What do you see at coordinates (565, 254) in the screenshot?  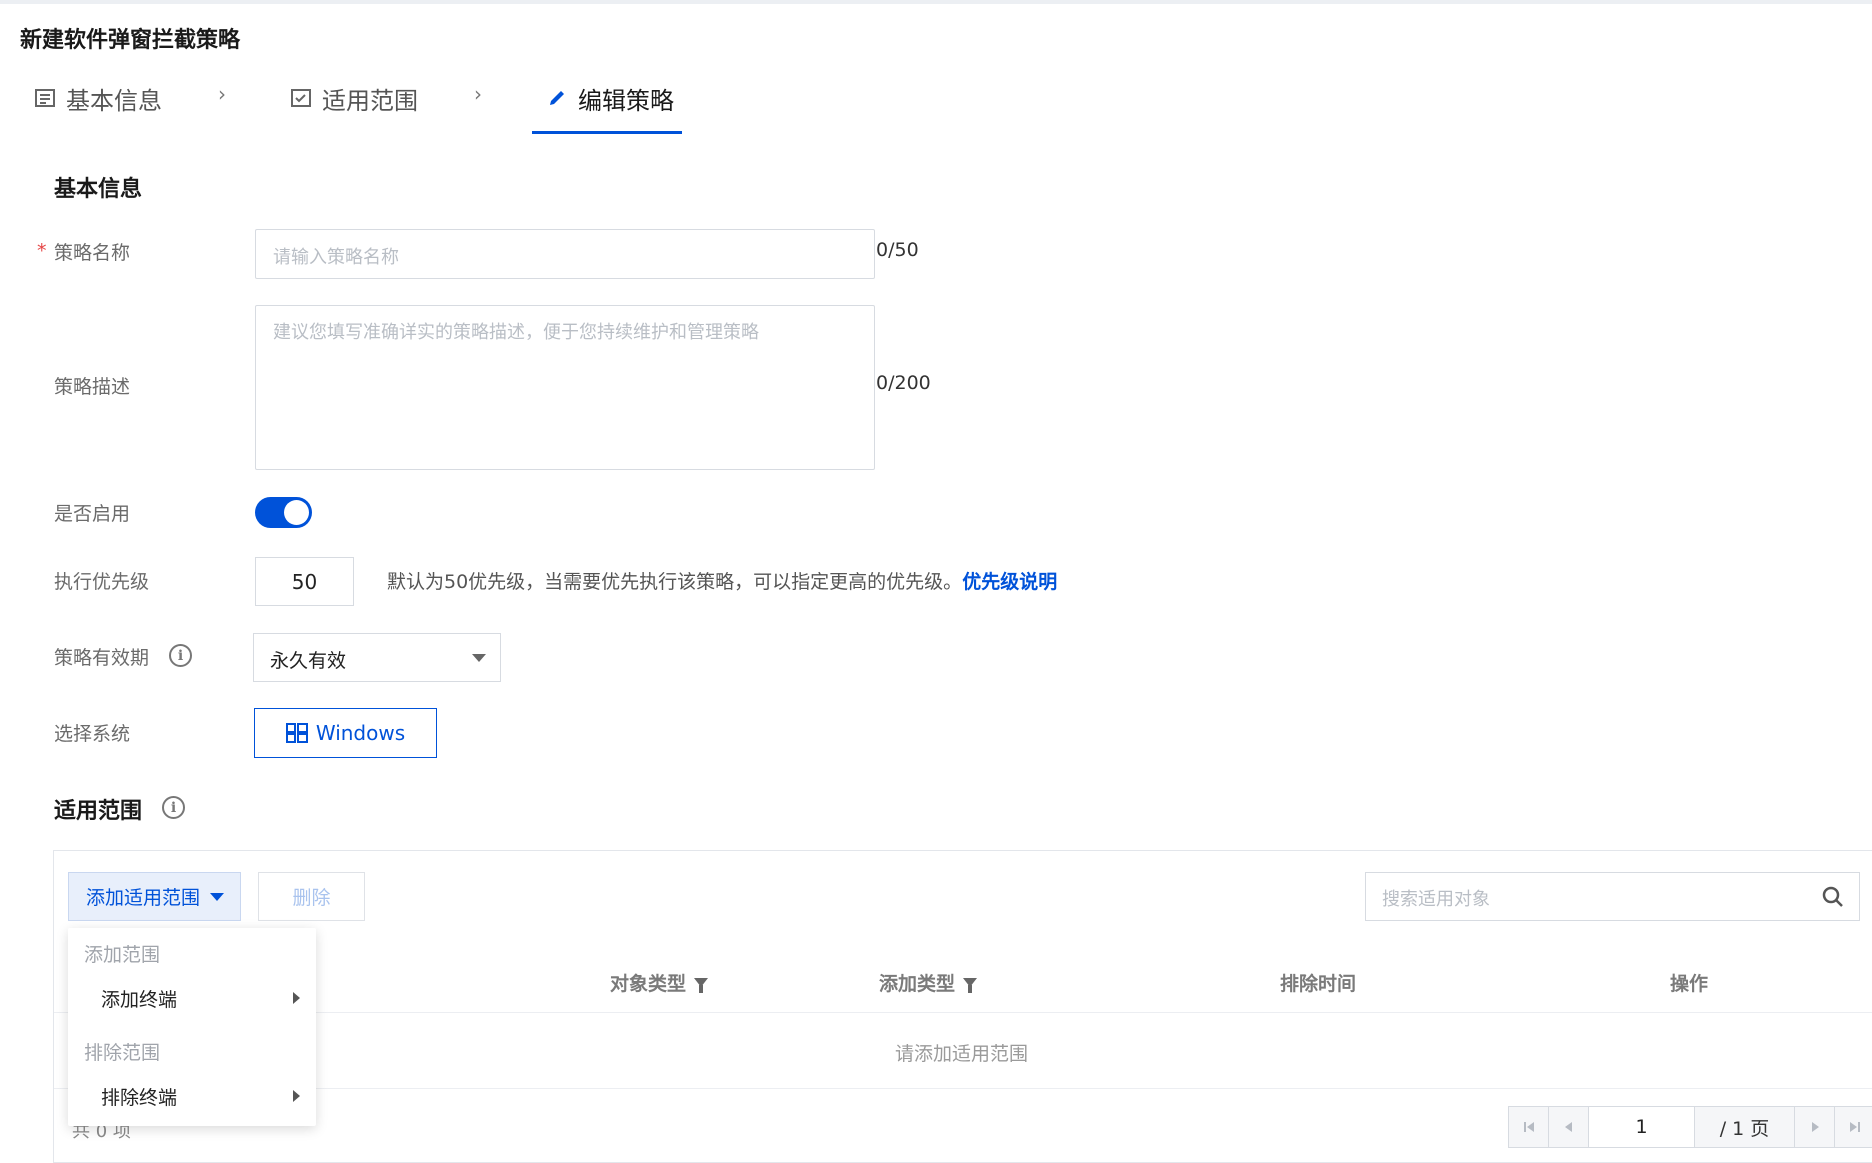 I see `policy-name-input: 请输入策略名称` at bounding box center [565, 254].